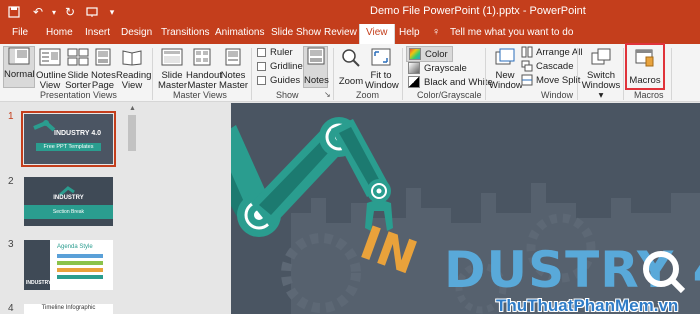  Describe the element at coordinates (14, 12) in the screenshot. I see `save-icon` at that location.